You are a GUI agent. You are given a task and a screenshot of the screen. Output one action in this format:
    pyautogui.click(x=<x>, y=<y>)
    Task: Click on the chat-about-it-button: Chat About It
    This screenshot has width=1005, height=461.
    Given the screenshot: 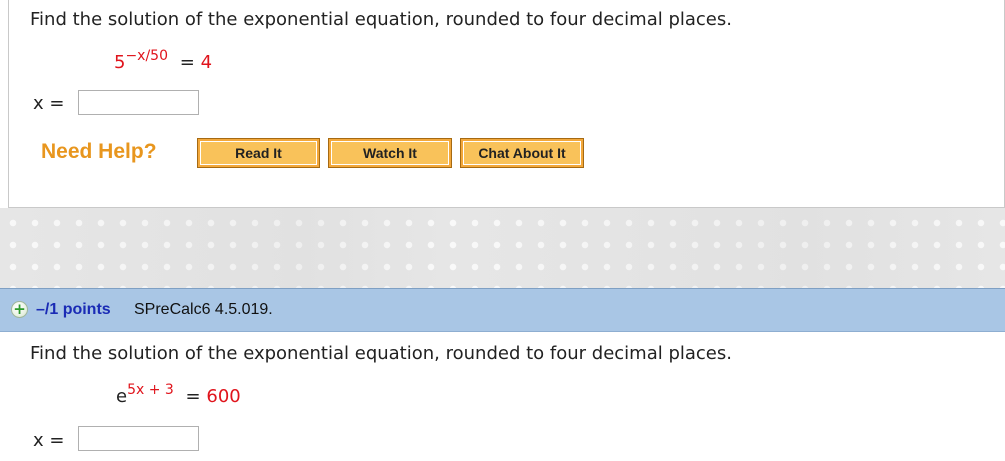 What is the action you would take?
    pyautogui.click(x=522, y=153)
    